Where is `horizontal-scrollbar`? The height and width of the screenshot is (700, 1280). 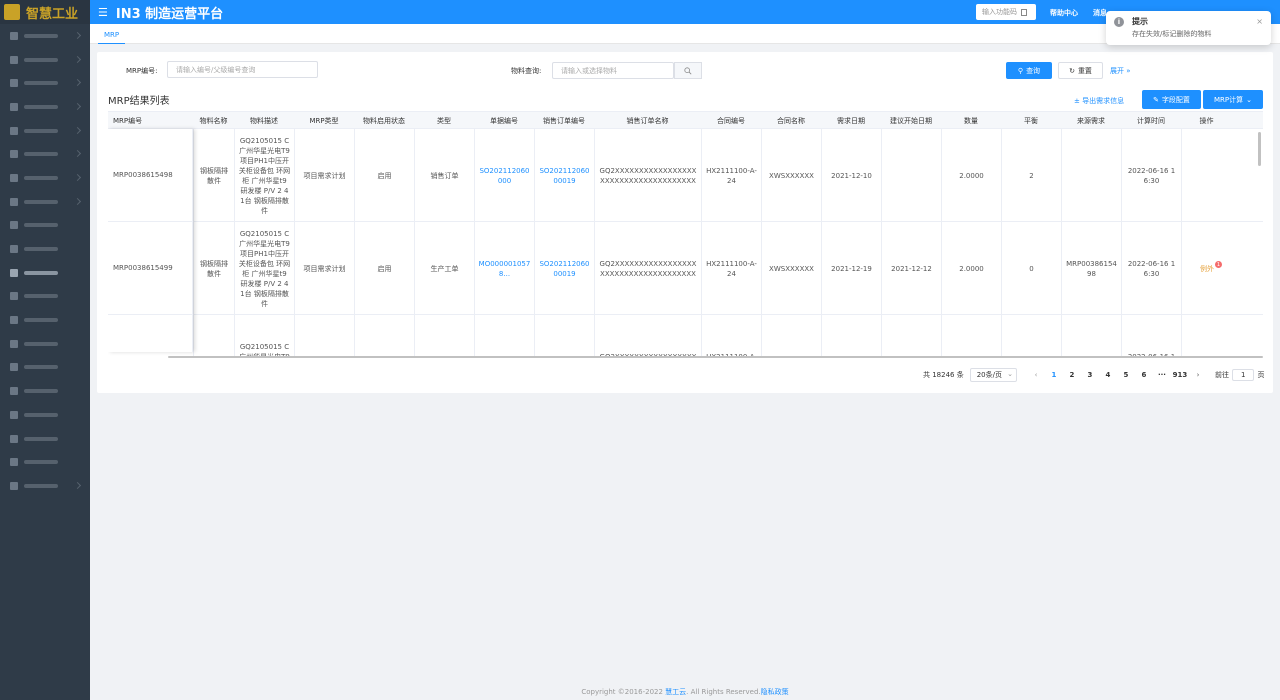
horizontal-scrollbar is located at coordinates (715, 357).